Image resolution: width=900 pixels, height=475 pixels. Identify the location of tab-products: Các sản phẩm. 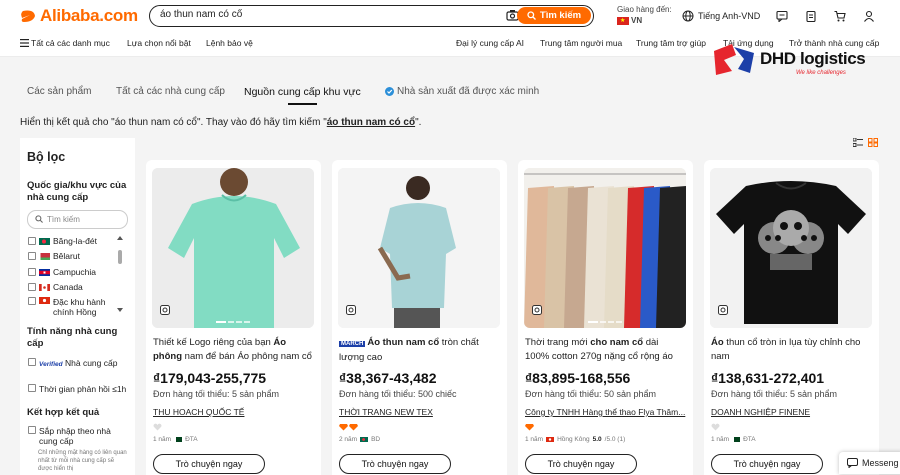
(59, 91).